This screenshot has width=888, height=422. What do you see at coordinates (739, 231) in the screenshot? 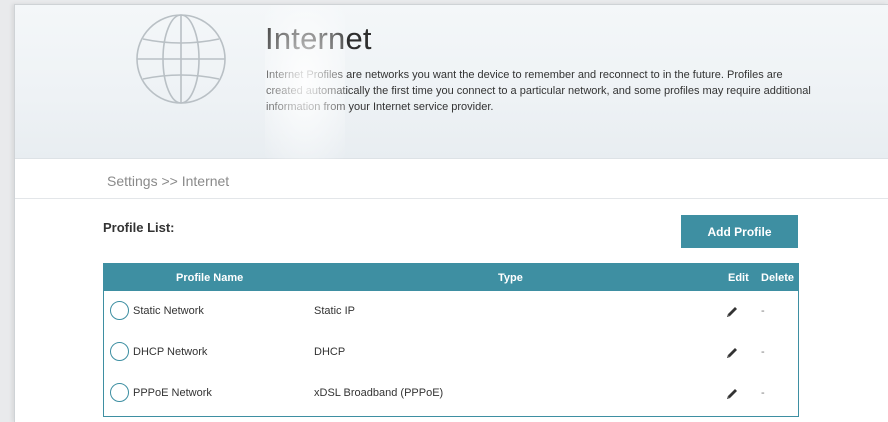
I see `add-profile-button: Add Profile` at bounding box center [739, 231].